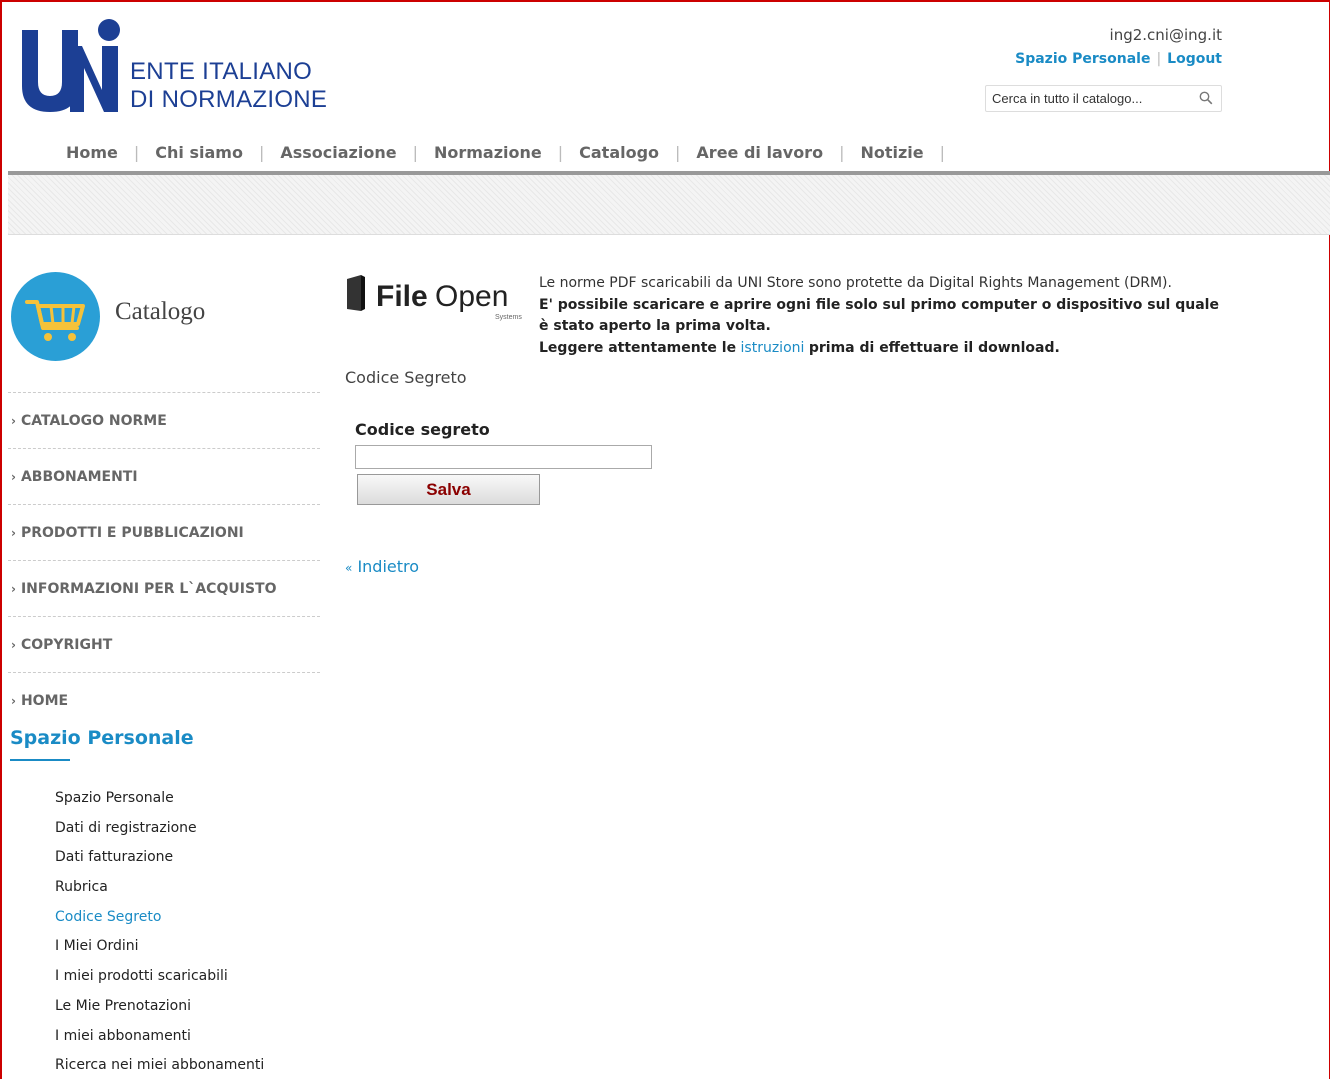 This screenshot has width=1330, height=1079. What do you see at coordinates (406, 377) in the screenshot?
I see `page-title: Codice Segreto` at bounding box center [406, 377].